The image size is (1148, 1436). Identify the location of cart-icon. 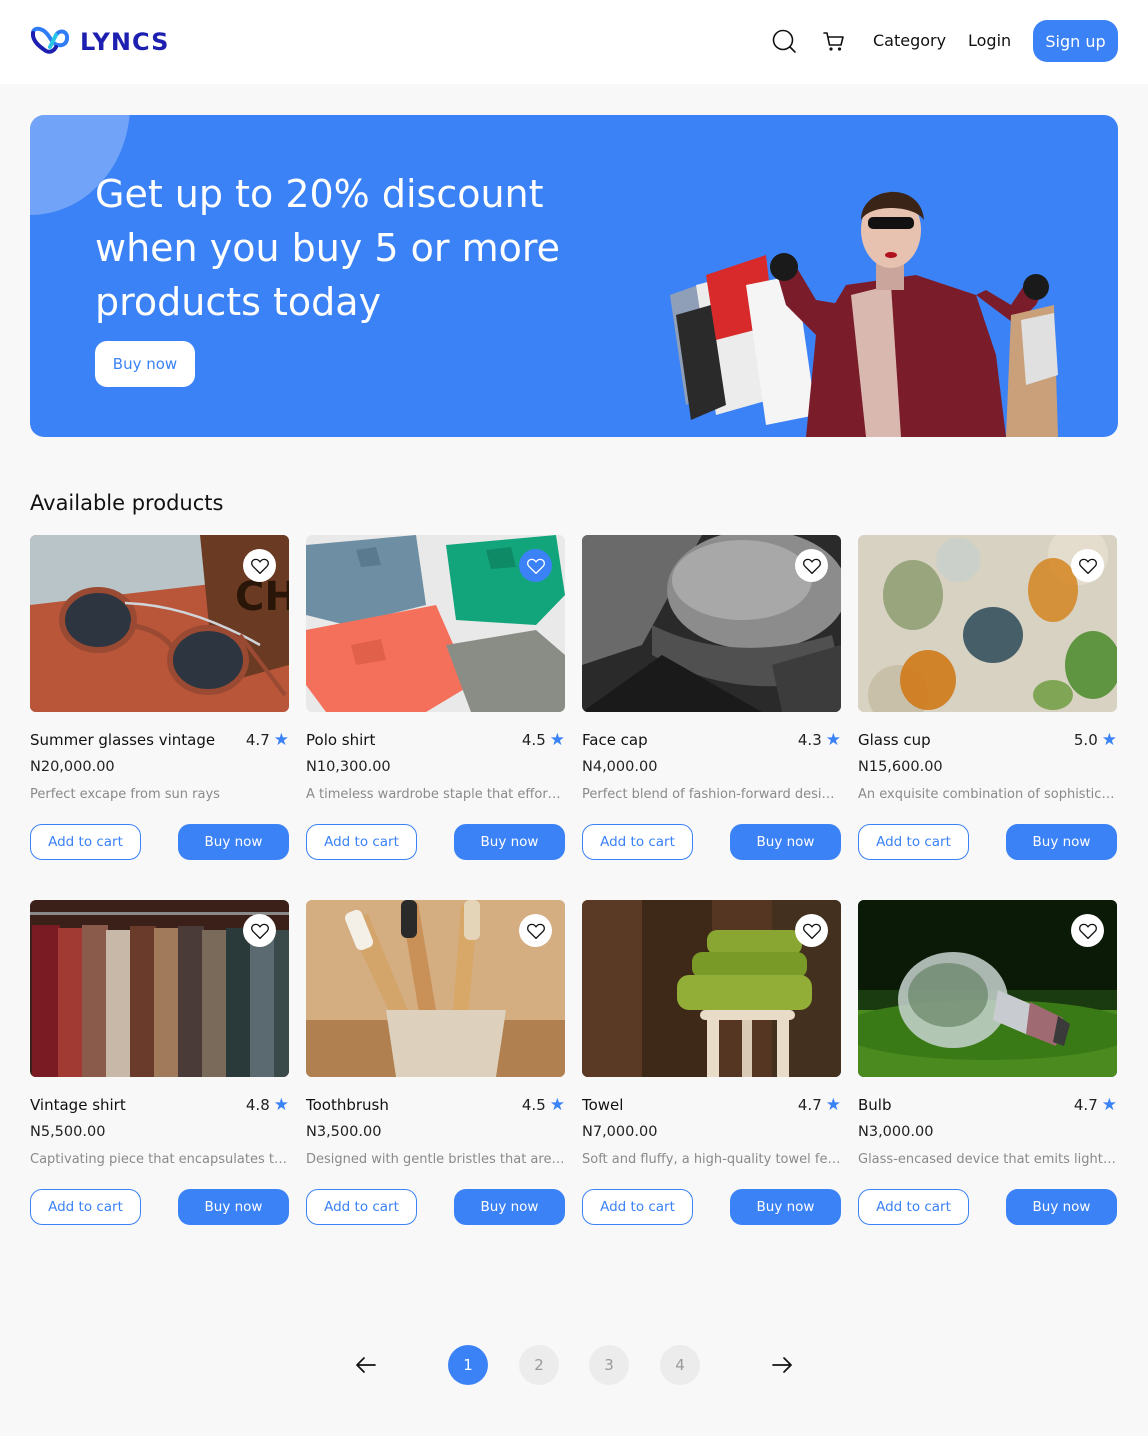
(834, 41).